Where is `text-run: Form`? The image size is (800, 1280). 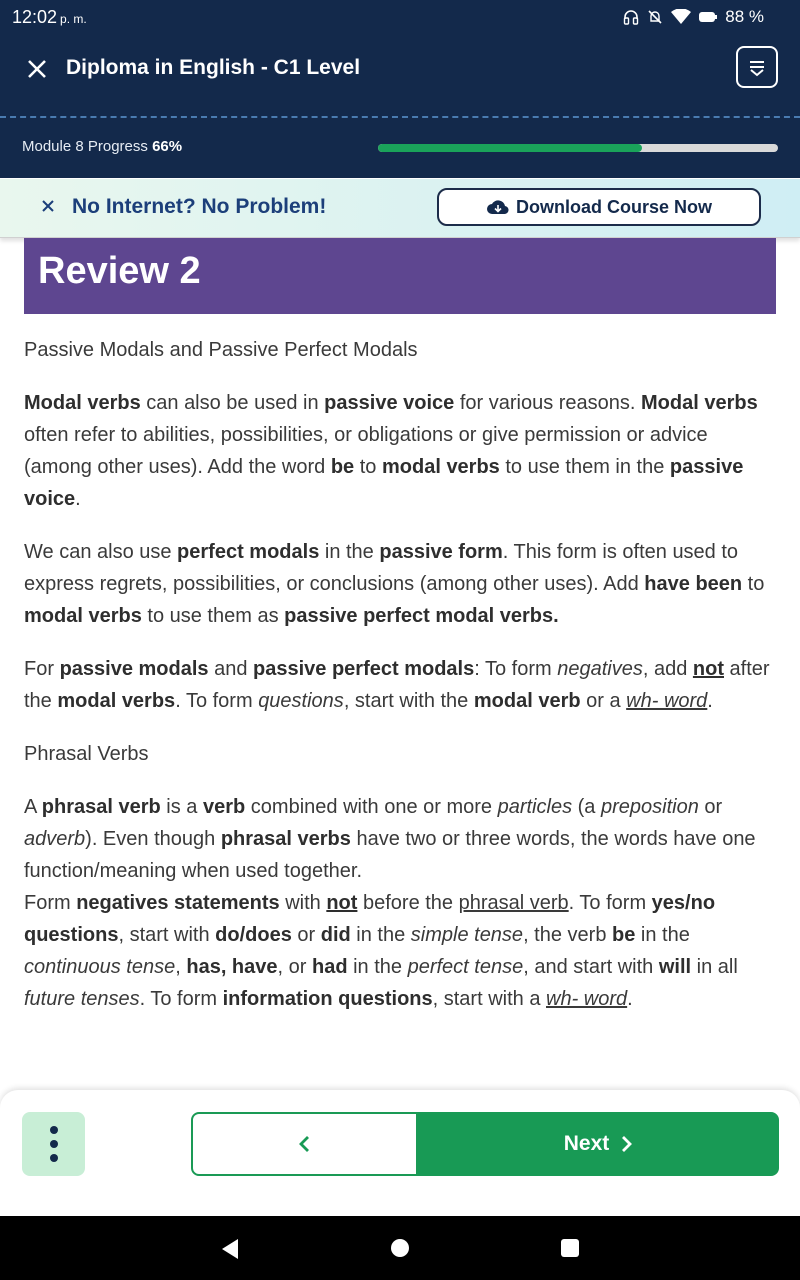 text-run: Form is located at coordinates (50, 903).